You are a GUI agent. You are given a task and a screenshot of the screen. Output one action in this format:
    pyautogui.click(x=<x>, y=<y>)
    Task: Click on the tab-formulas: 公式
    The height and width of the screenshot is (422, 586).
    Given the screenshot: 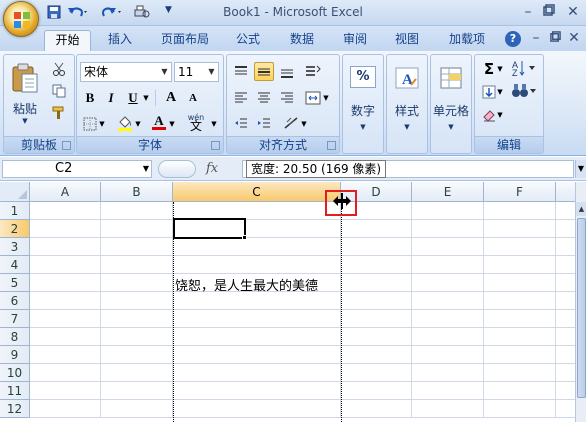 What is the action you would take?
    pyautogui.click(x=248, y=40)
    